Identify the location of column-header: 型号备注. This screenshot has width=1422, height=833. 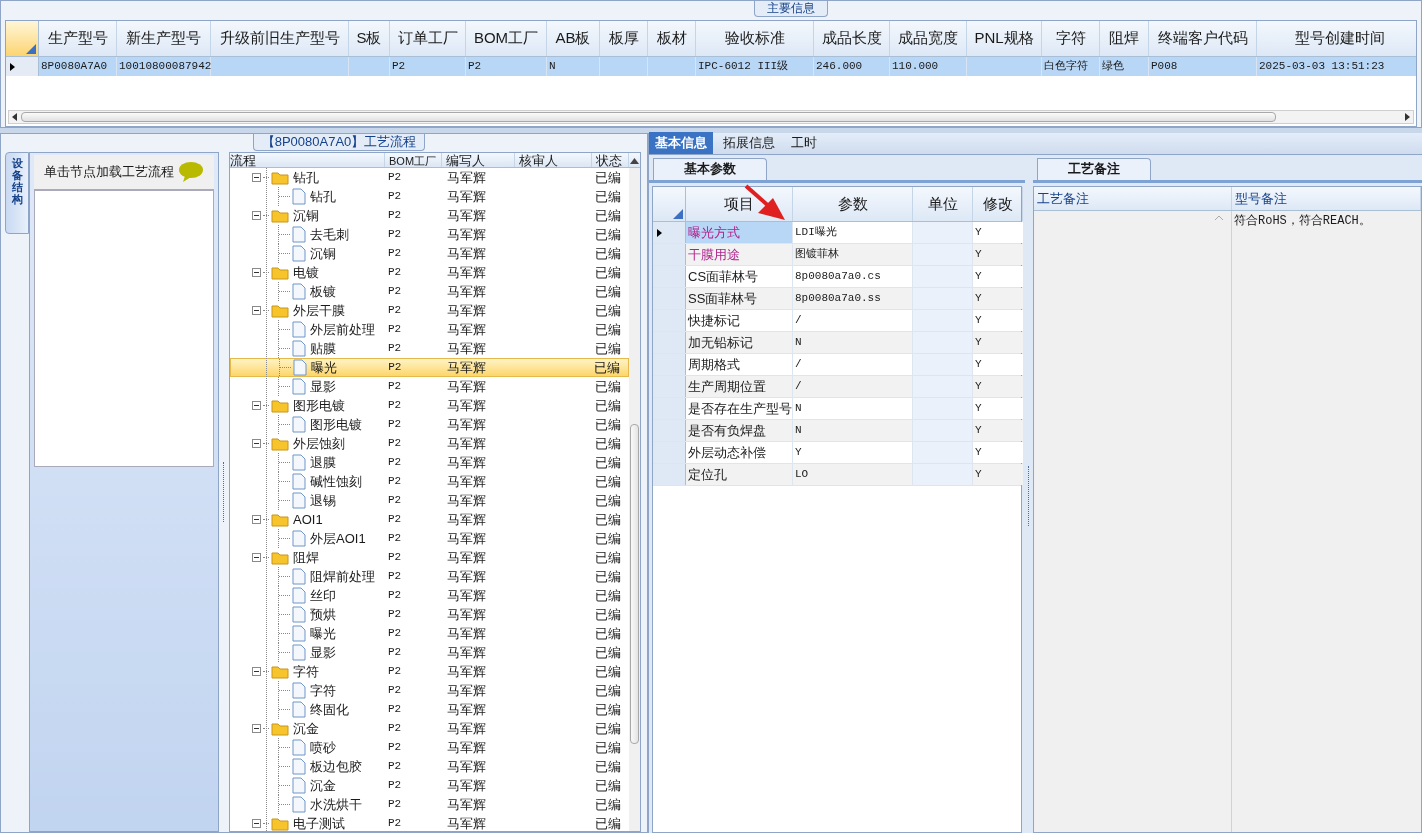
(1326, 198).